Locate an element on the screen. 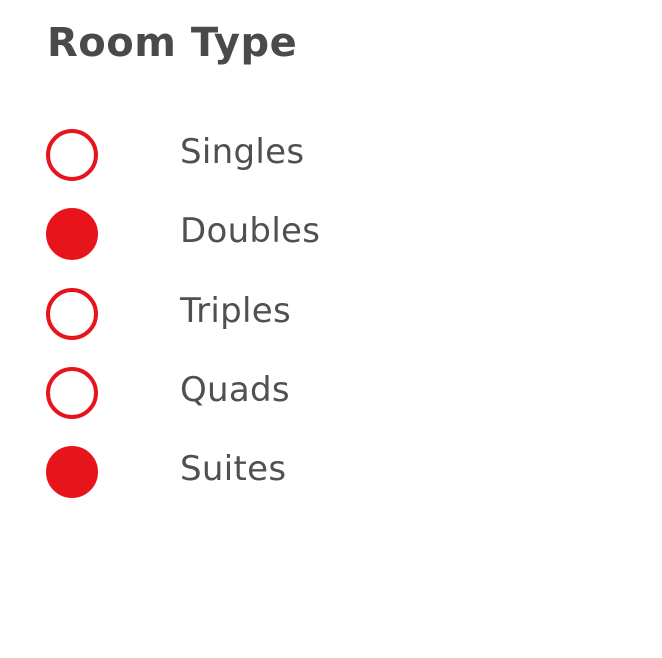 This screenshot has width=662, height=658. option-doubles: Doubles is located at coordinates (200, 233).